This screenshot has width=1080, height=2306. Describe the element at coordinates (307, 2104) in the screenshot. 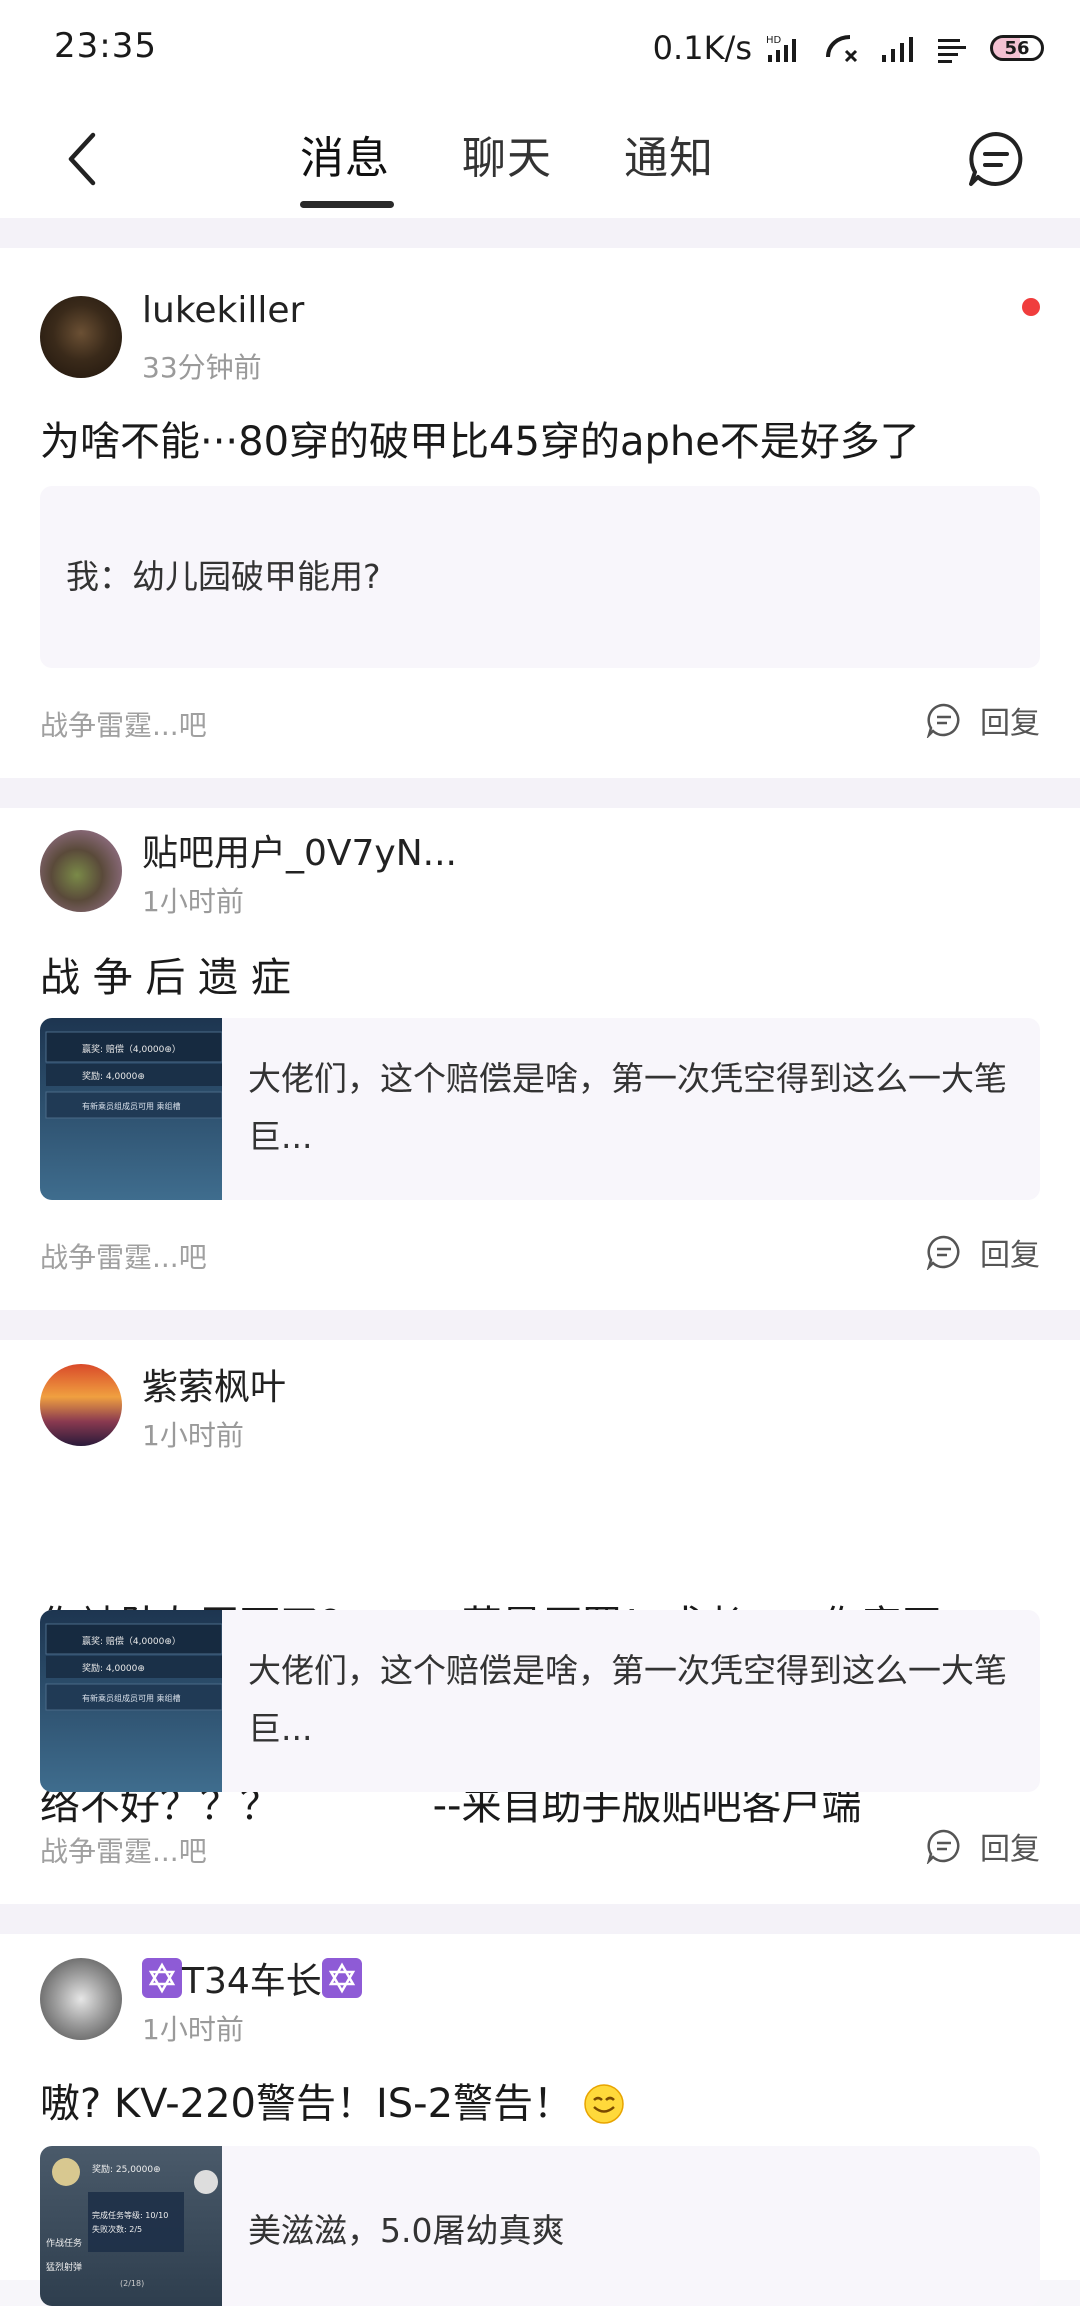

I see `content-text: 嗷? KV-220警告！IS-2警告！` at that location.